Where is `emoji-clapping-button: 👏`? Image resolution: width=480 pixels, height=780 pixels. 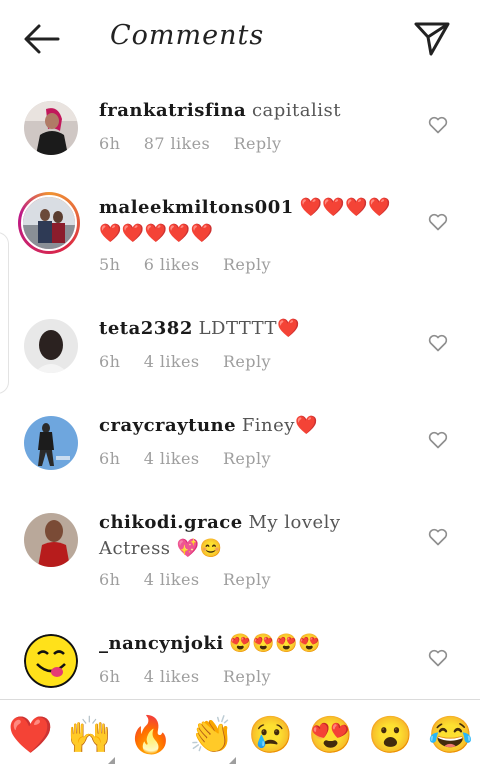
emoji-clapping-button: 👏 is located at coordinates (211, 736).